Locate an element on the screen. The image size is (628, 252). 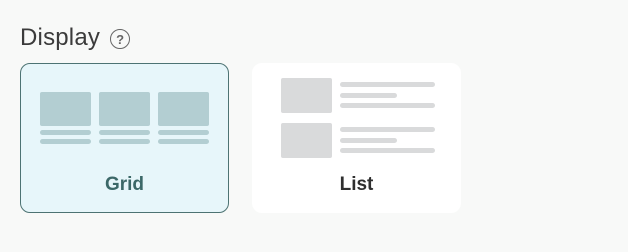
grid-option-label: Grid is located at coordinates (124, 184).